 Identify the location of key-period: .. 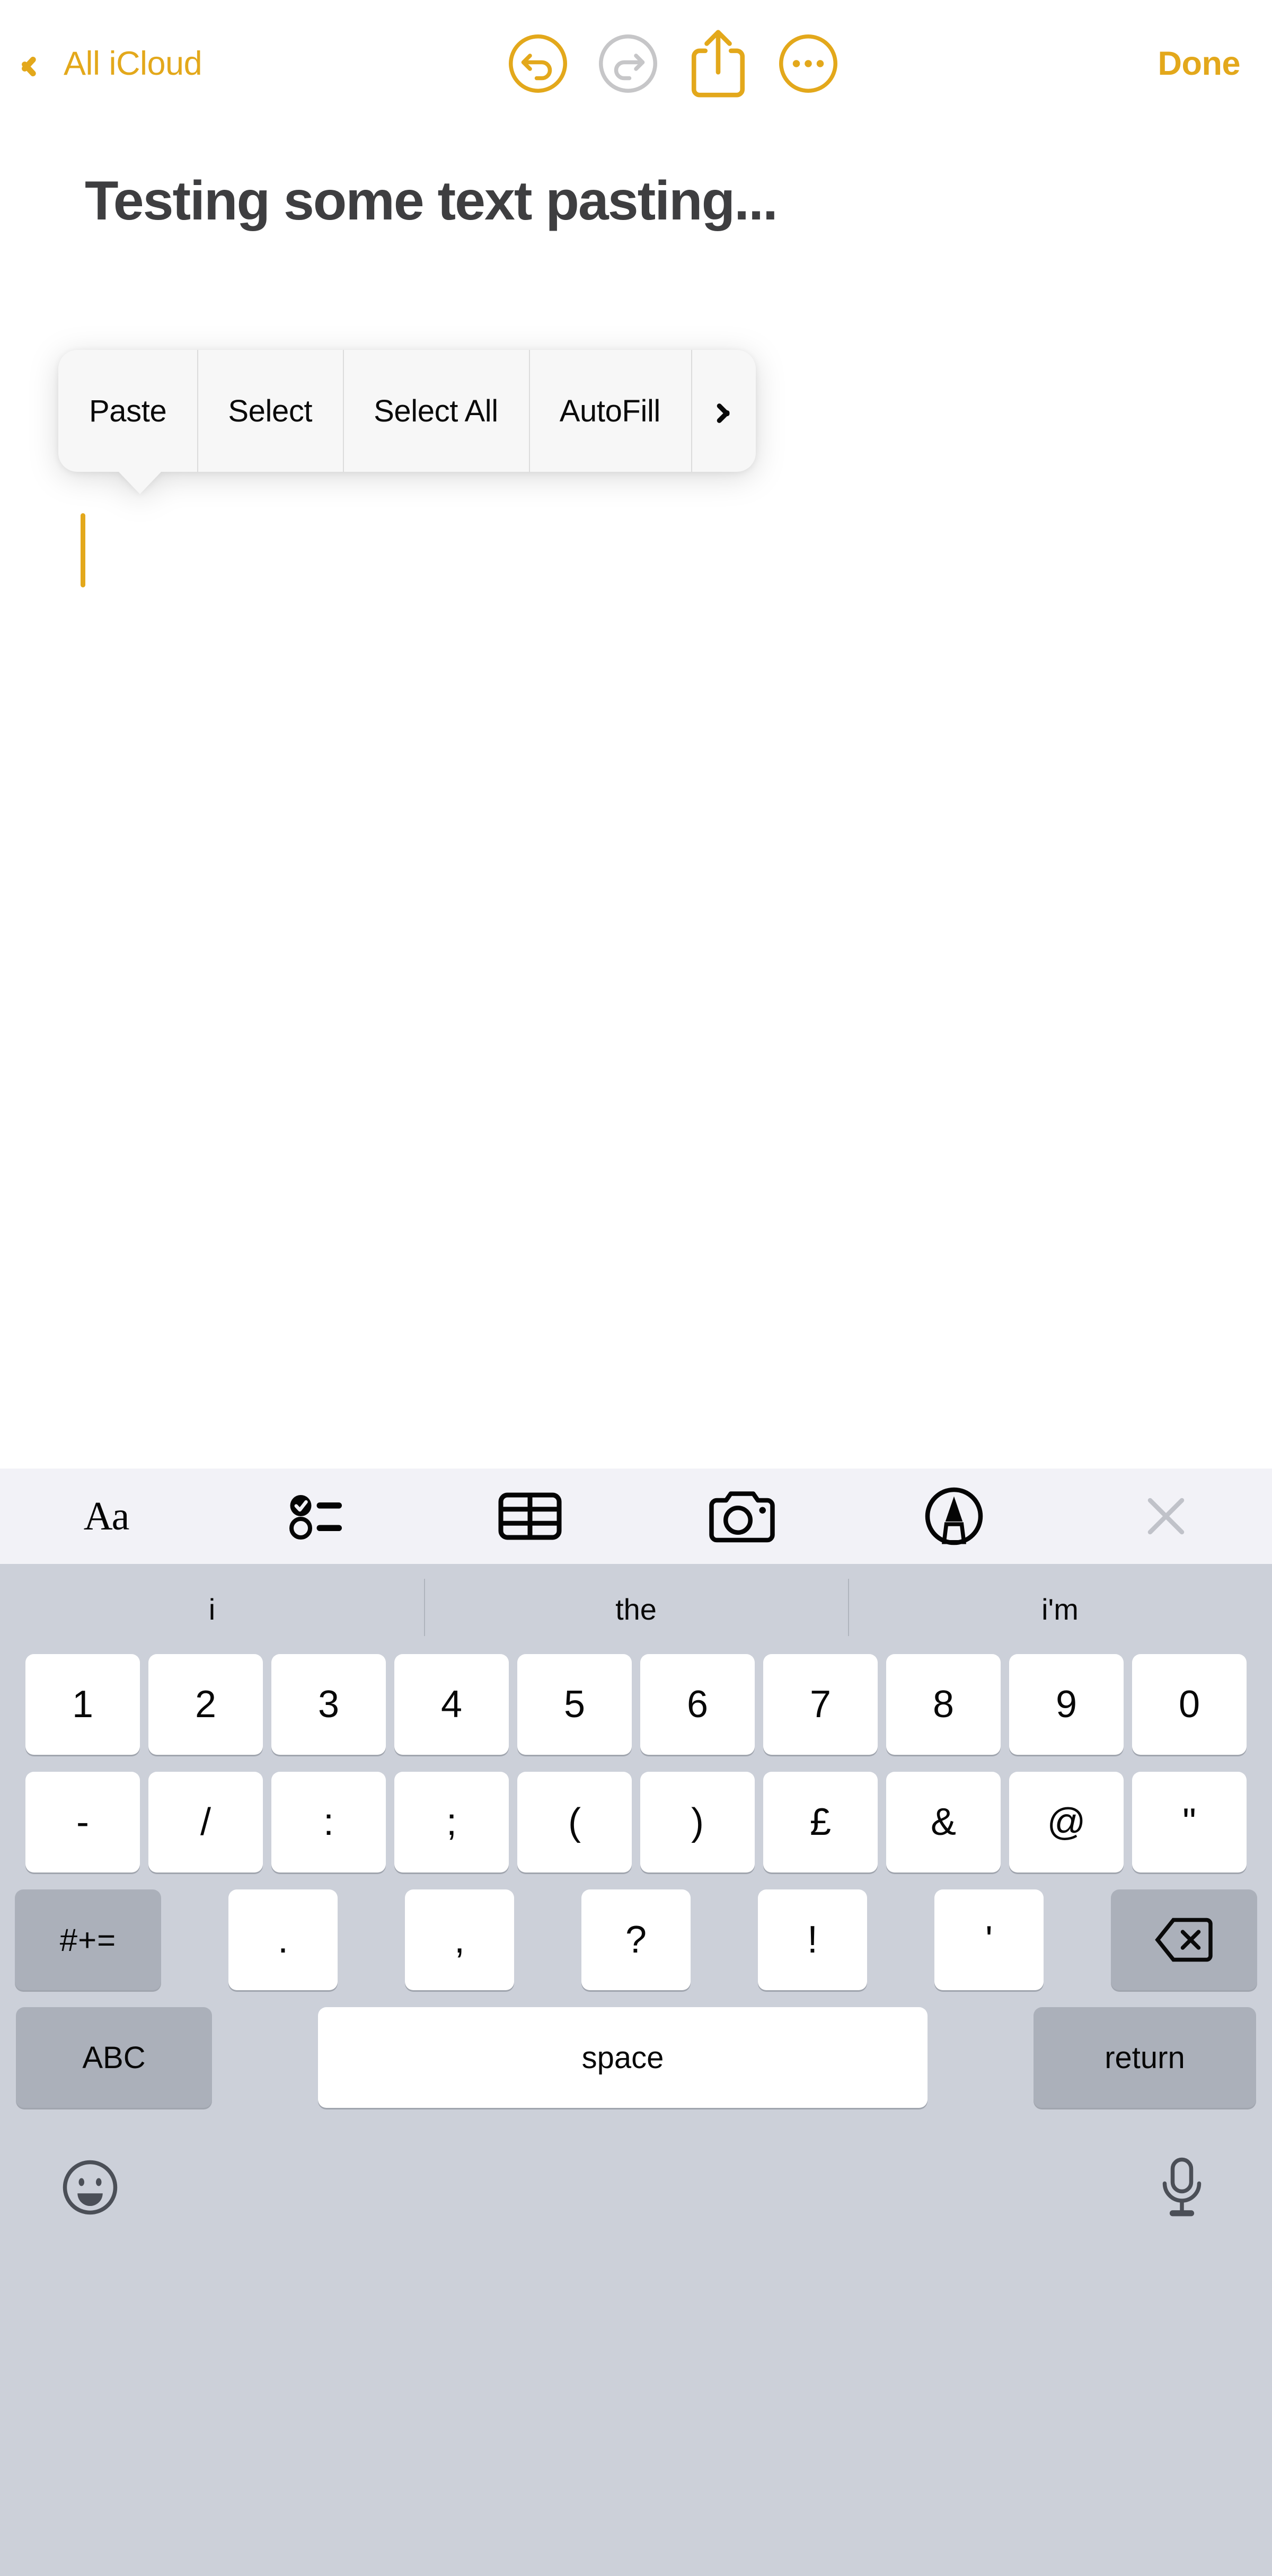
(283, 1939).